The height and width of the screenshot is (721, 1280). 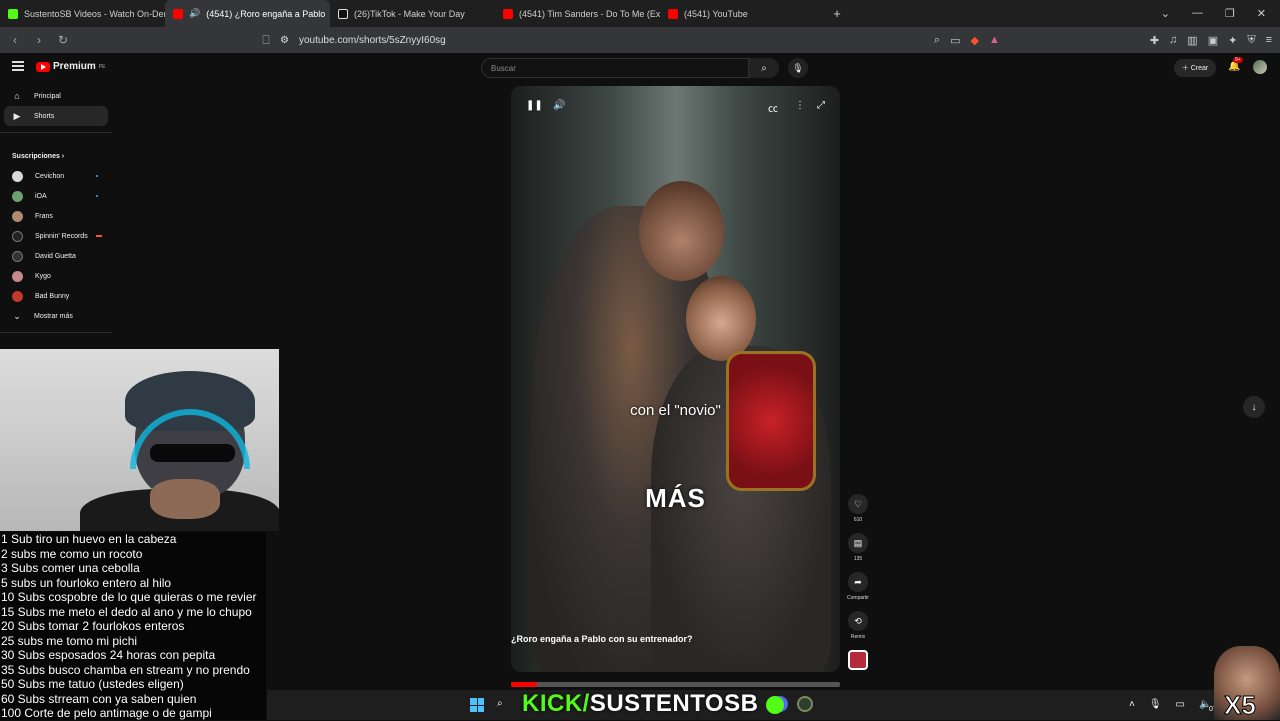 What do you see at coordinates (69, 640) in the screenshot?
I see `sub-goal-item: 25 subs me tomo mi pichi` at bounding box center [69, 640].